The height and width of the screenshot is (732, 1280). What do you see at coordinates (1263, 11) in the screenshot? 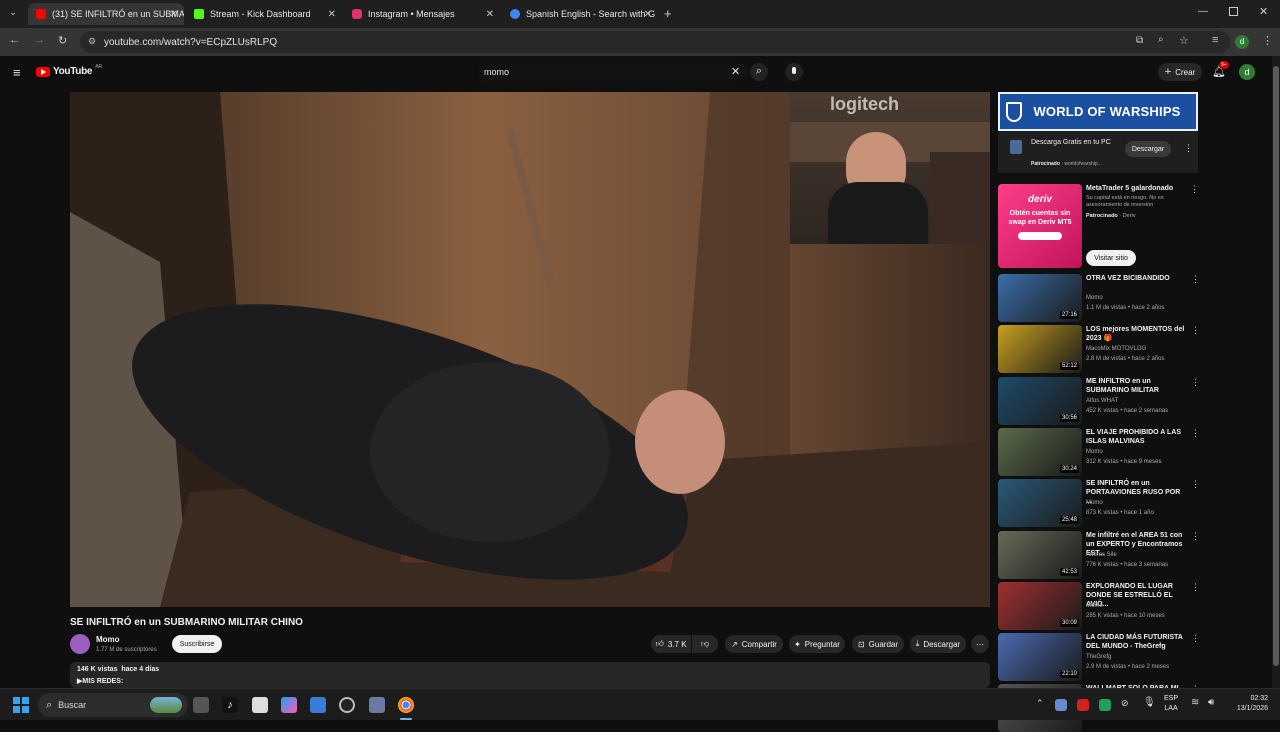
I see `close-window-button: ✕` at bounding box center [1263, 11].